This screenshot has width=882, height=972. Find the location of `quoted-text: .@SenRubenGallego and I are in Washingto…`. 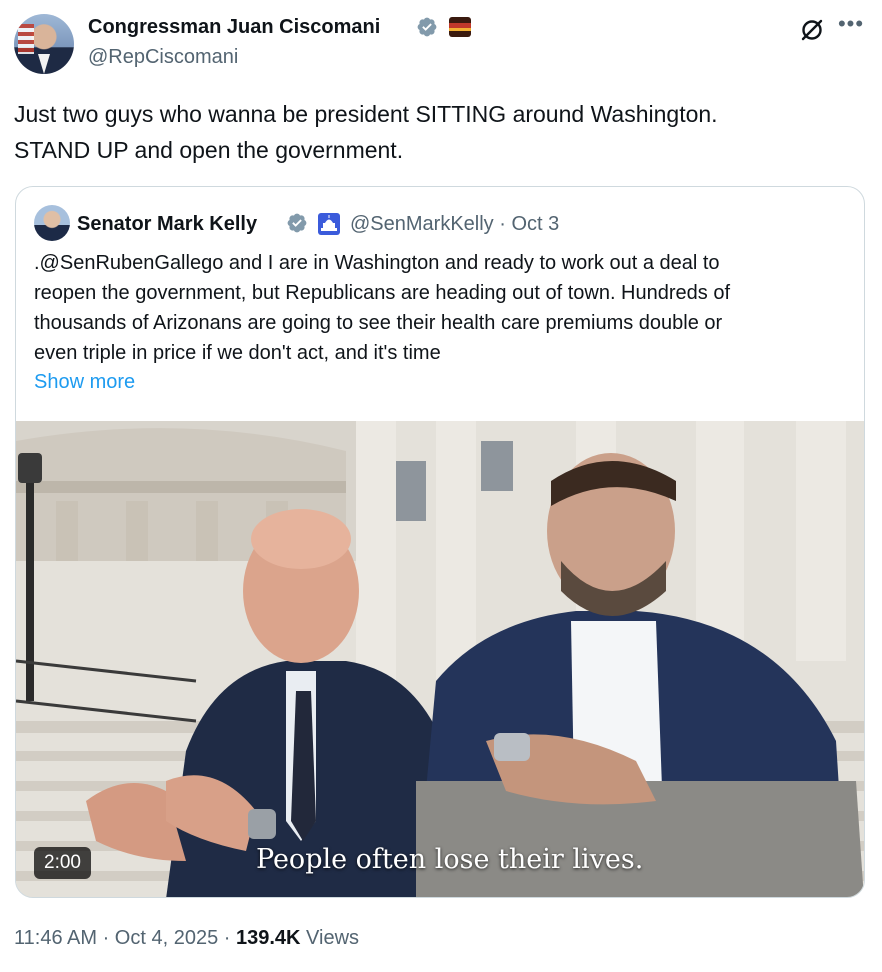

quoted-text: .@SenRubenGallego and I are in Washingto… is located at coordinates (444, 308).